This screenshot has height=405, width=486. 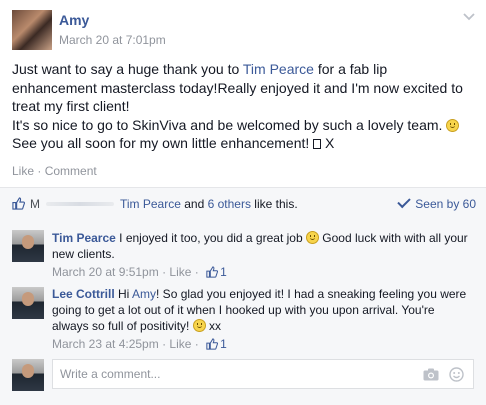 I want to click on unknown-glyph-icon, so click(x=317, y=144).